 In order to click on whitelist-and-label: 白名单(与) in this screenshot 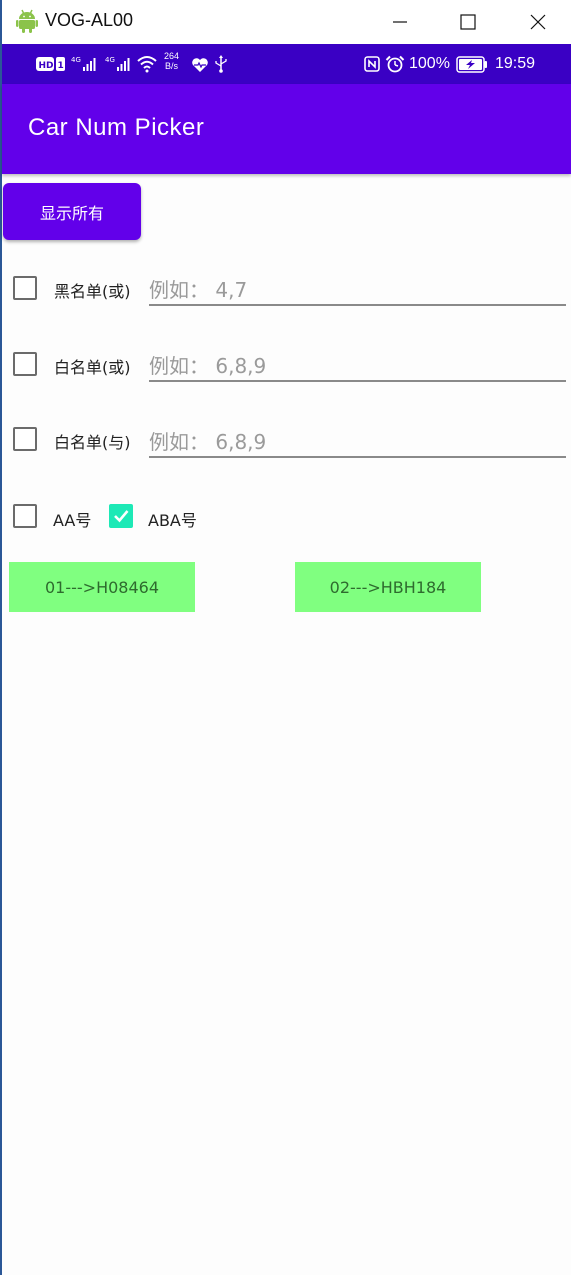, I will do `click(92, 442)`.